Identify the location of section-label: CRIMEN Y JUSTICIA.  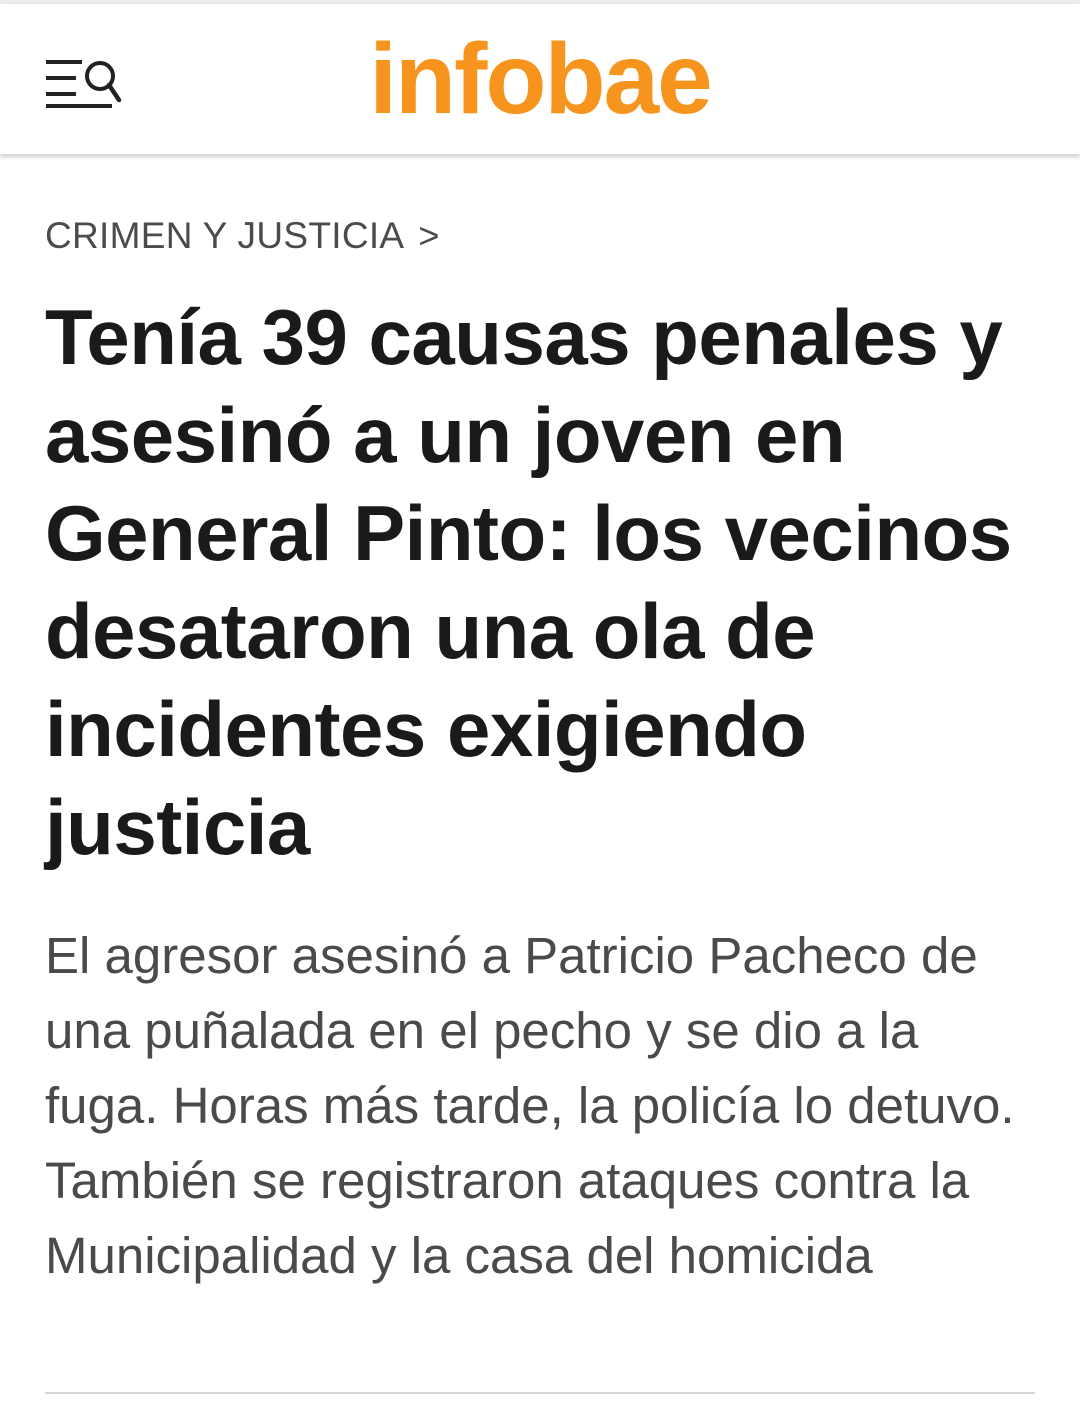
(225, 235).